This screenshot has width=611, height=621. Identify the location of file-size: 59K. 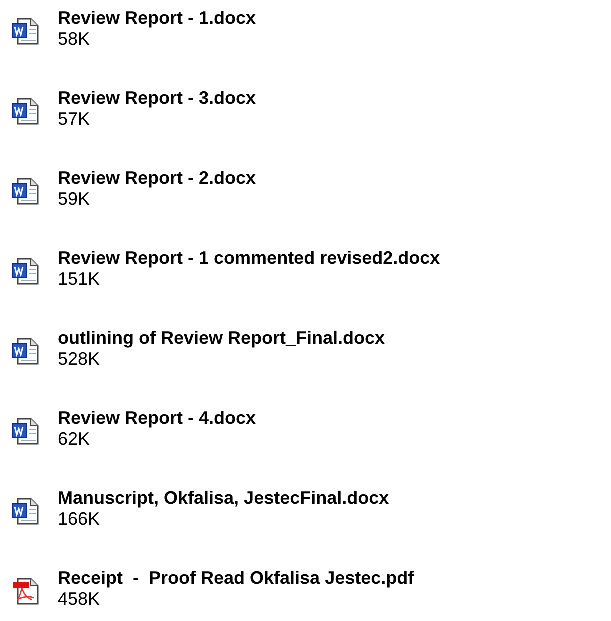
(75, 199).